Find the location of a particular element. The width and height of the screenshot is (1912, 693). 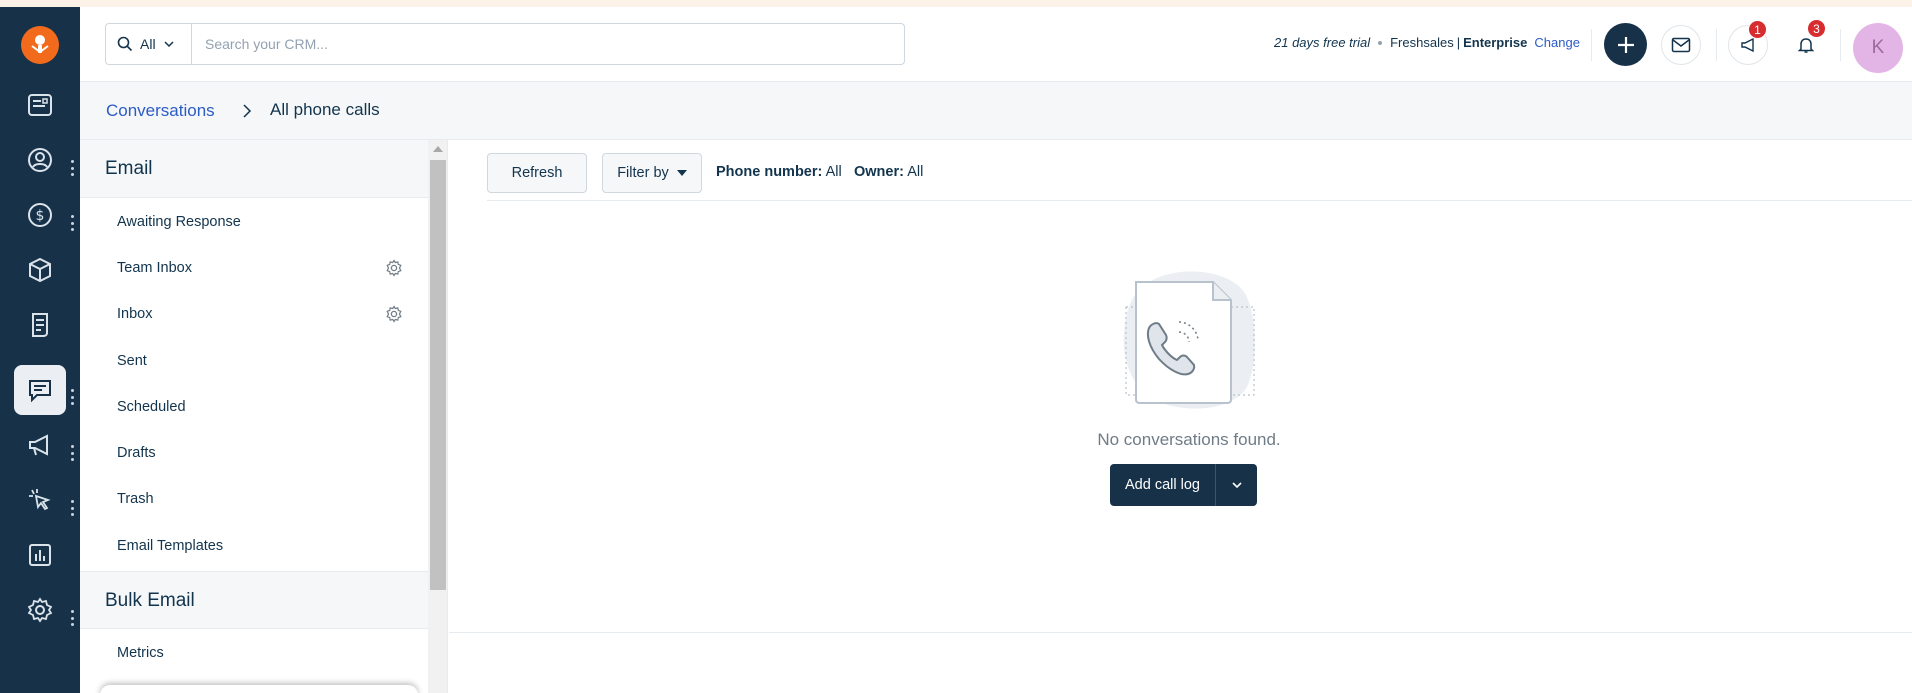

rail-more-contacts is located at coordinates (72, 168).